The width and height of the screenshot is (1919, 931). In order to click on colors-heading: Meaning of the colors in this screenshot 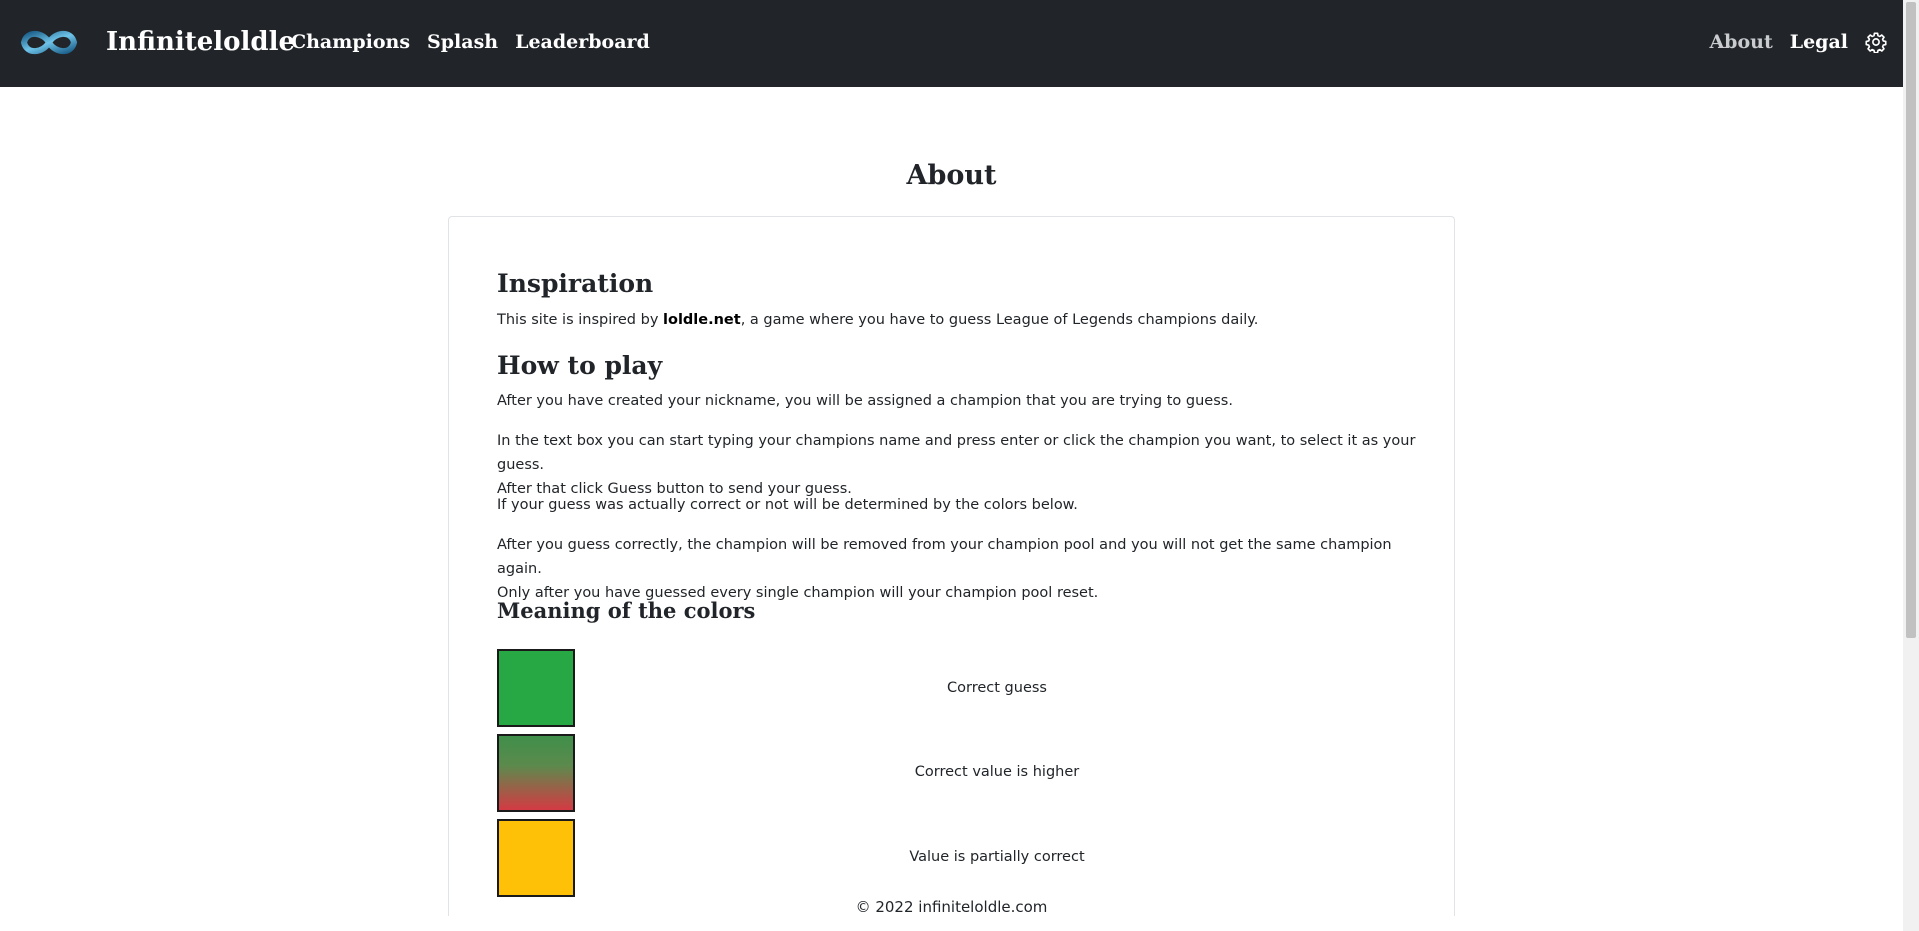, I will do `click(626, 610)`.